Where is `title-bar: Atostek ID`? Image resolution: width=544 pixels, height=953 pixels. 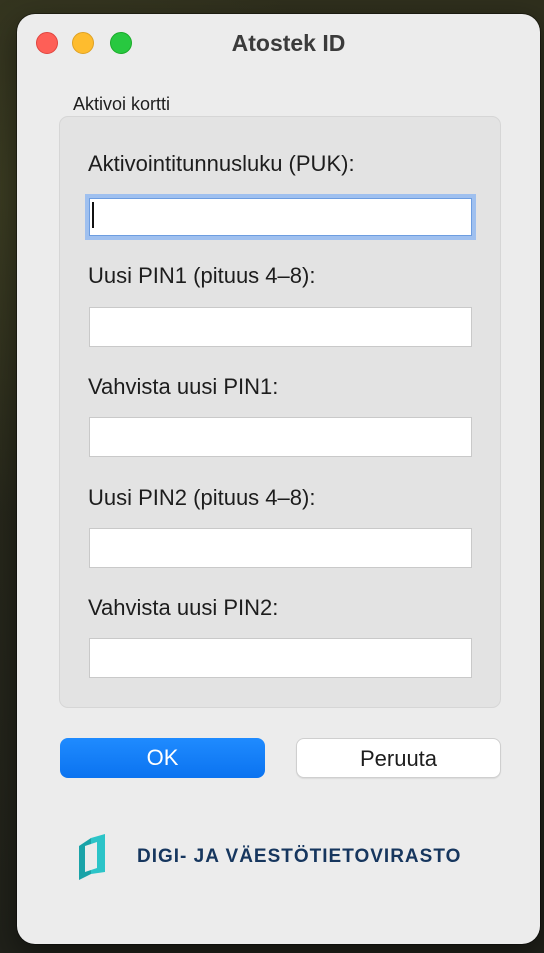 title-bar: Atostek ID is located at coordinates (278, 43).